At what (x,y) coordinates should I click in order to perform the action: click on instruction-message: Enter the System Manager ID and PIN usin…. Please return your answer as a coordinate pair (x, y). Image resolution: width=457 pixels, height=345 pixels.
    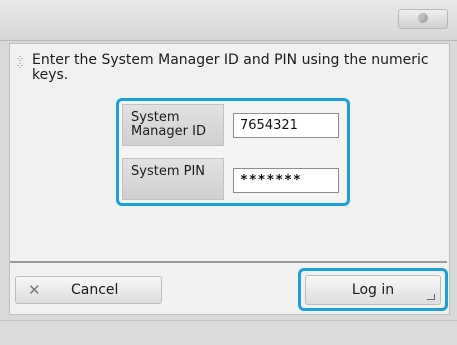
    Looking at the image, I should click on (230, 67).